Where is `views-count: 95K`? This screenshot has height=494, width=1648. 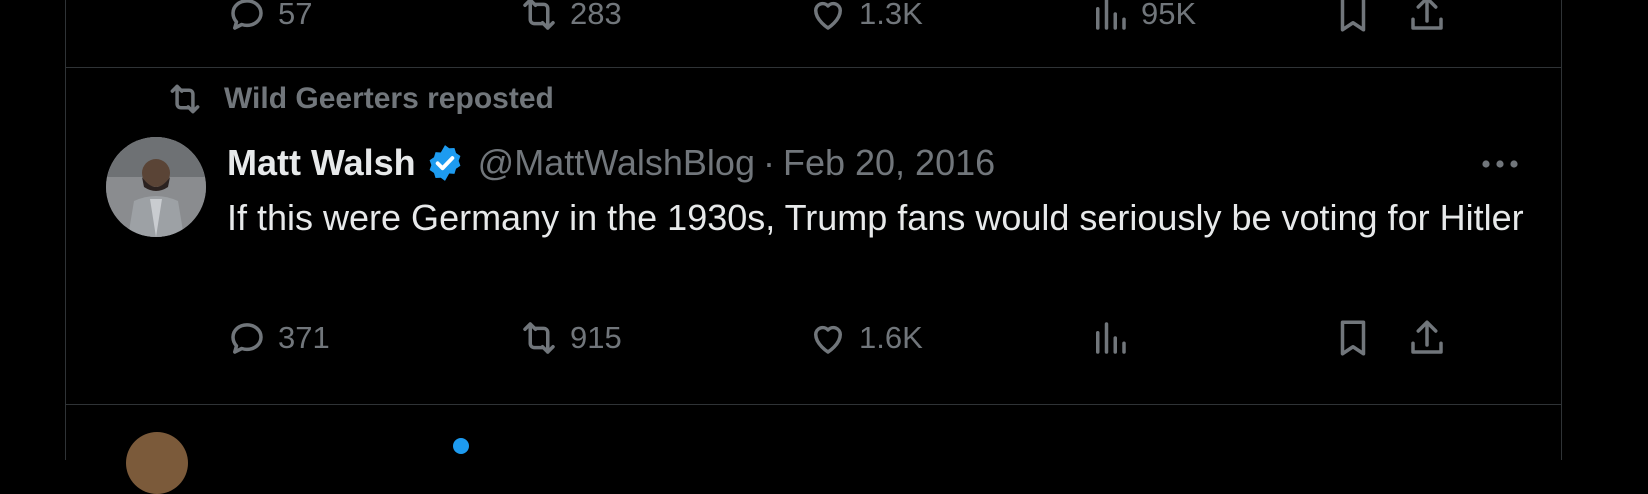
views-count: 95K is located at coordinates (1169, 15).